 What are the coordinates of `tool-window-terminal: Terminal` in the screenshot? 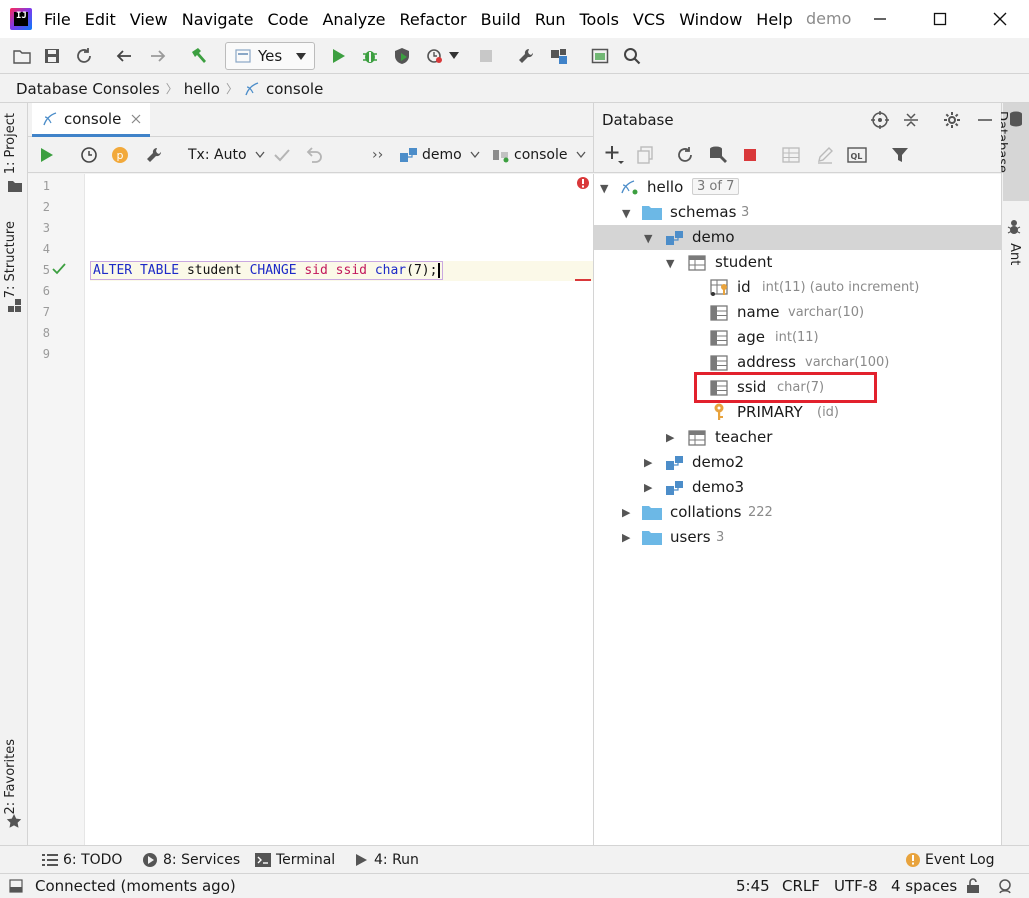 It's located at (295, 860).